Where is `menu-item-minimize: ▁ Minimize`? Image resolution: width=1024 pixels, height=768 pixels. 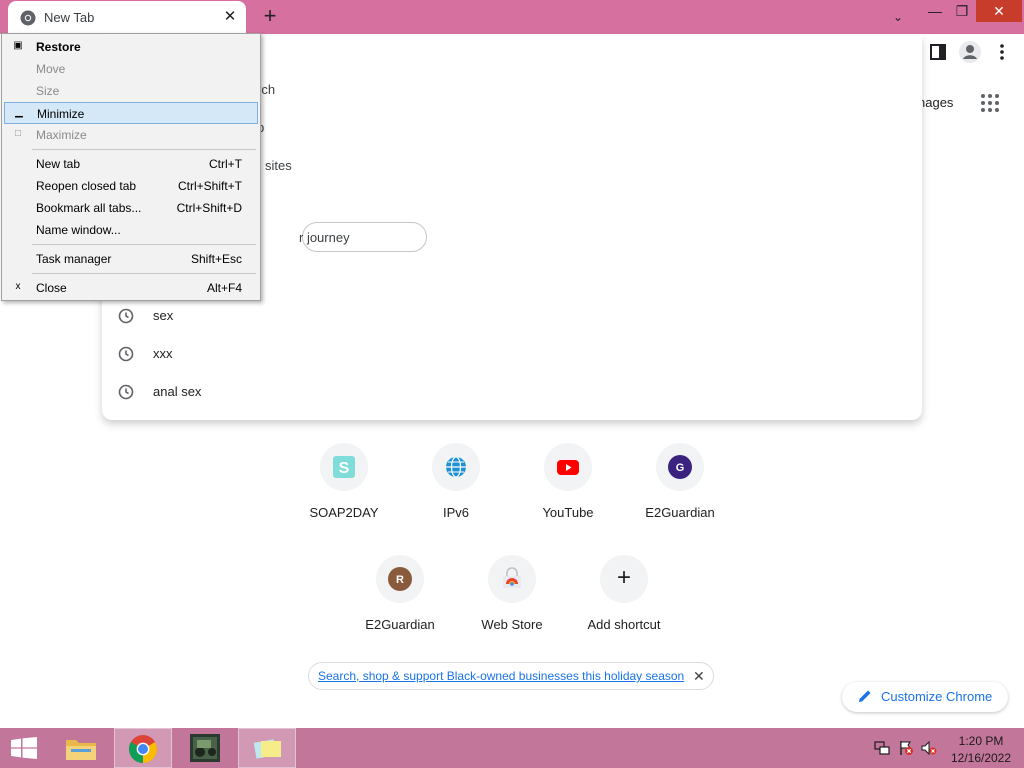
menu-item-minimize: ▁ Minimize is located at coordinates (131, 113).